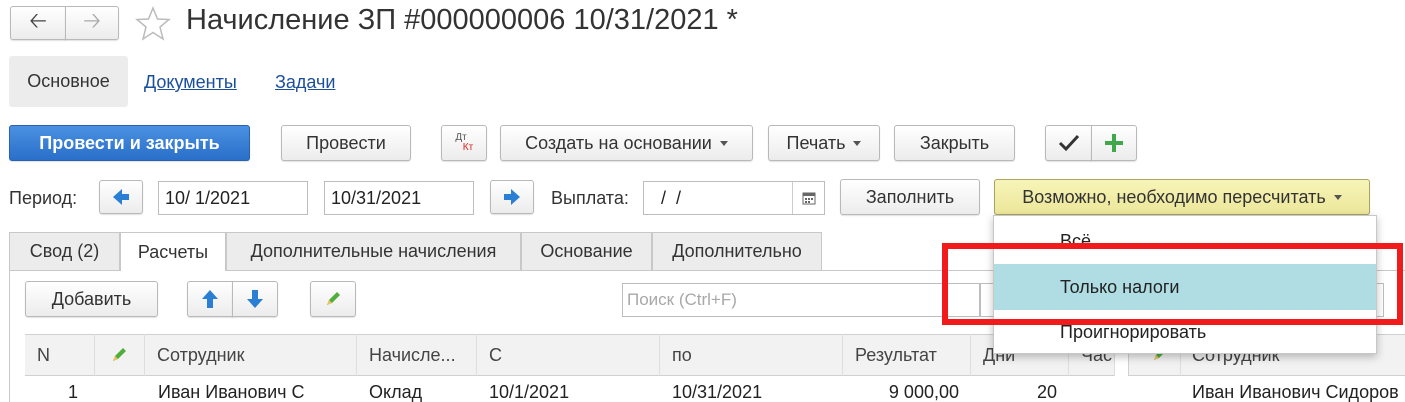 The width and height of the screenshot is (1405, 402). I want to click on favorite-star-icon, so click(153, 24).